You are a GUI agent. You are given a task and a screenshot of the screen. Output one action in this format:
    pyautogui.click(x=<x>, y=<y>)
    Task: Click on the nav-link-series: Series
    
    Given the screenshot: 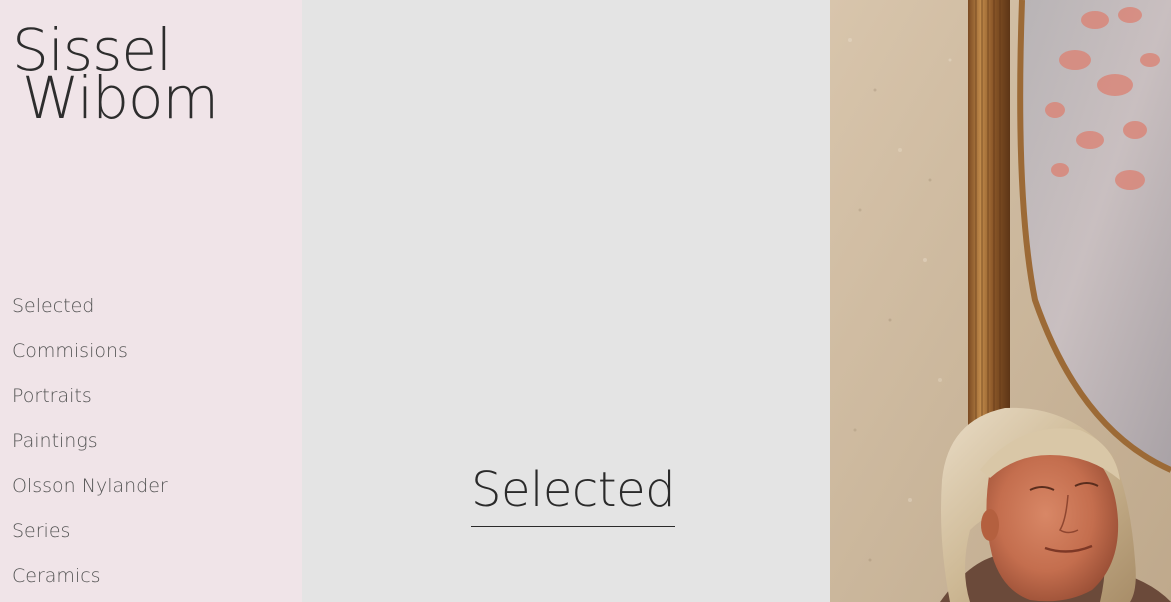 What is the action you would take?
    pyautogui.click(x=41, y=531)
    